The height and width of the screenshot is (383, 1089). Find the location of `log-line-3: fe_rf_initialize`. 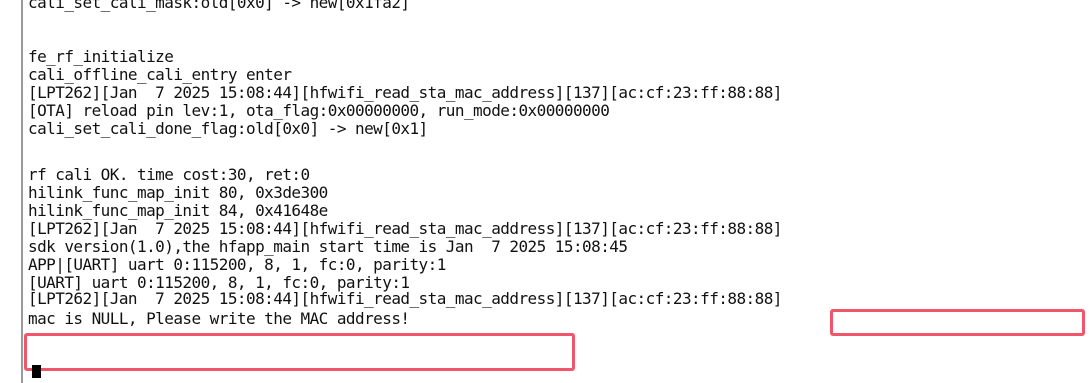

log-line-3: fe_rf_initialize is located at coordinates (101, 56).